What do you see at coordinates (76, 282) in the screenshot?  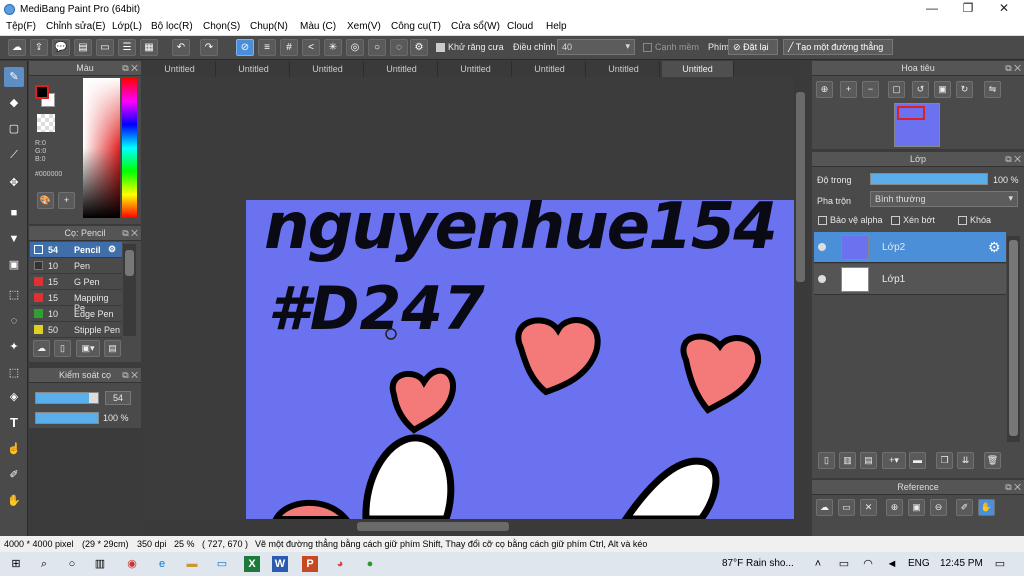 I see `brush-item: 15 G Pen` at bounding box center [76, 282].